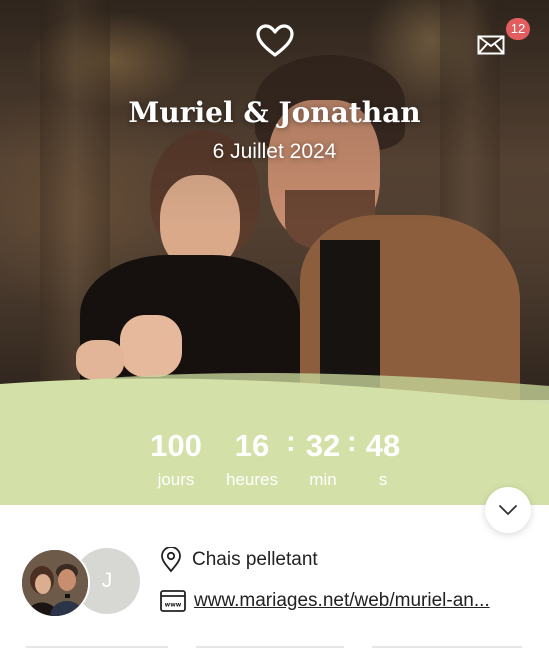  I want to click on countdown-seconds: 48, so click(383, 445).